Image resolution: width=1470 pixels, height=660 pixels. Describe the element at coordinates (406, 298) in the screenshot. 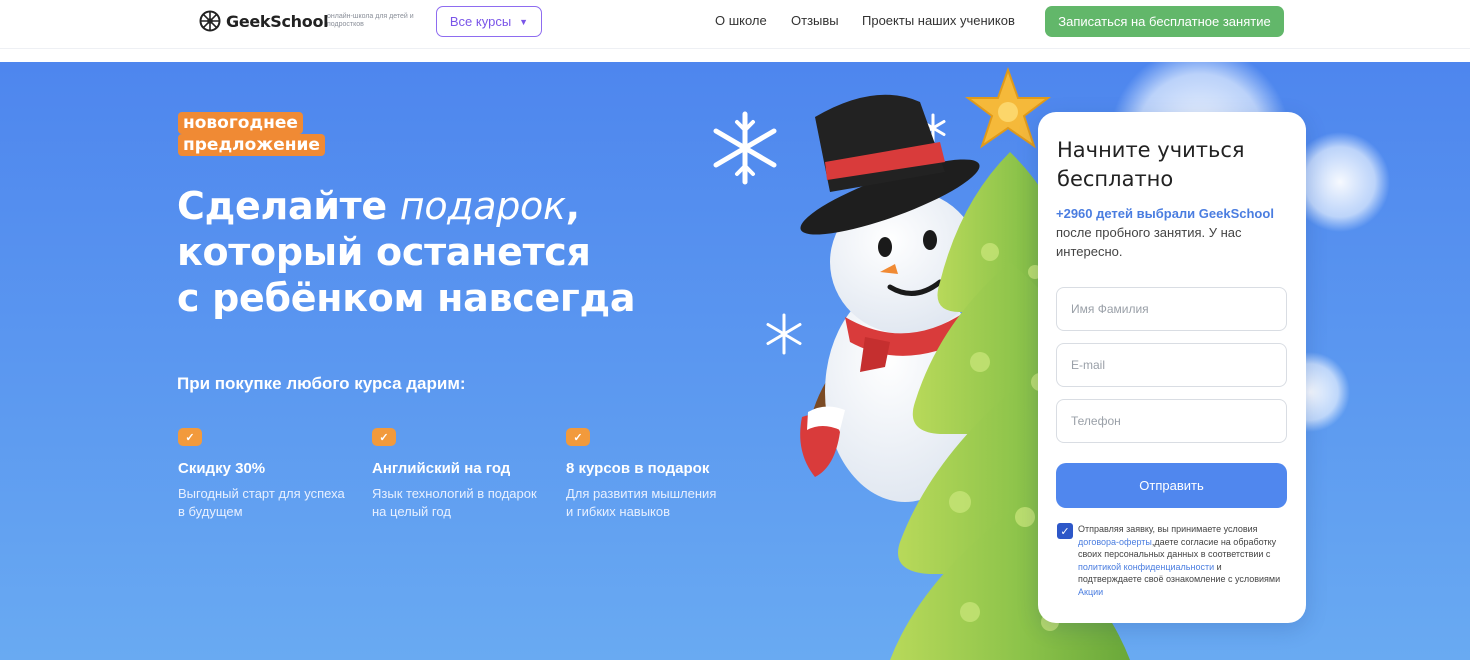

I see `headline-line-3: с ребёнком навсегда` at that location.